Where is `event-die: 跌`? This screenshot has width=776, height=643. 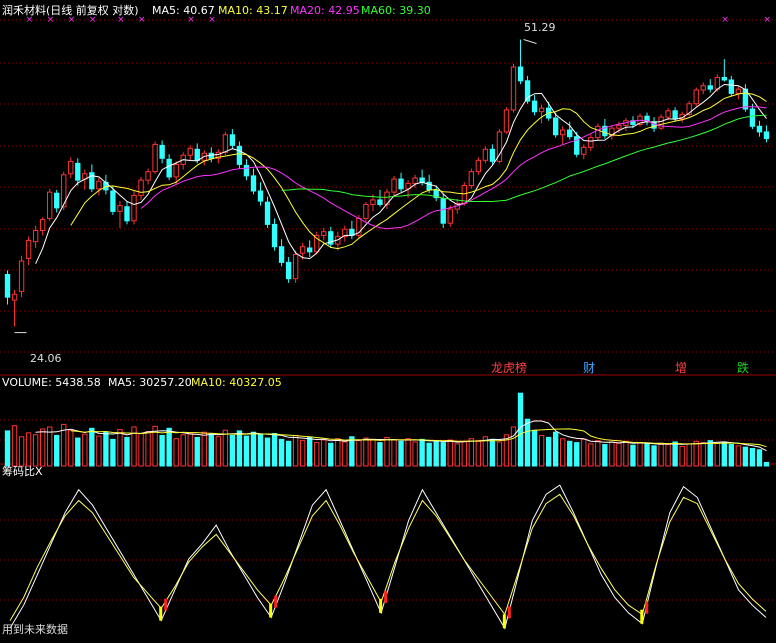 event-die: 跌 is located at coordinates (743, 368).